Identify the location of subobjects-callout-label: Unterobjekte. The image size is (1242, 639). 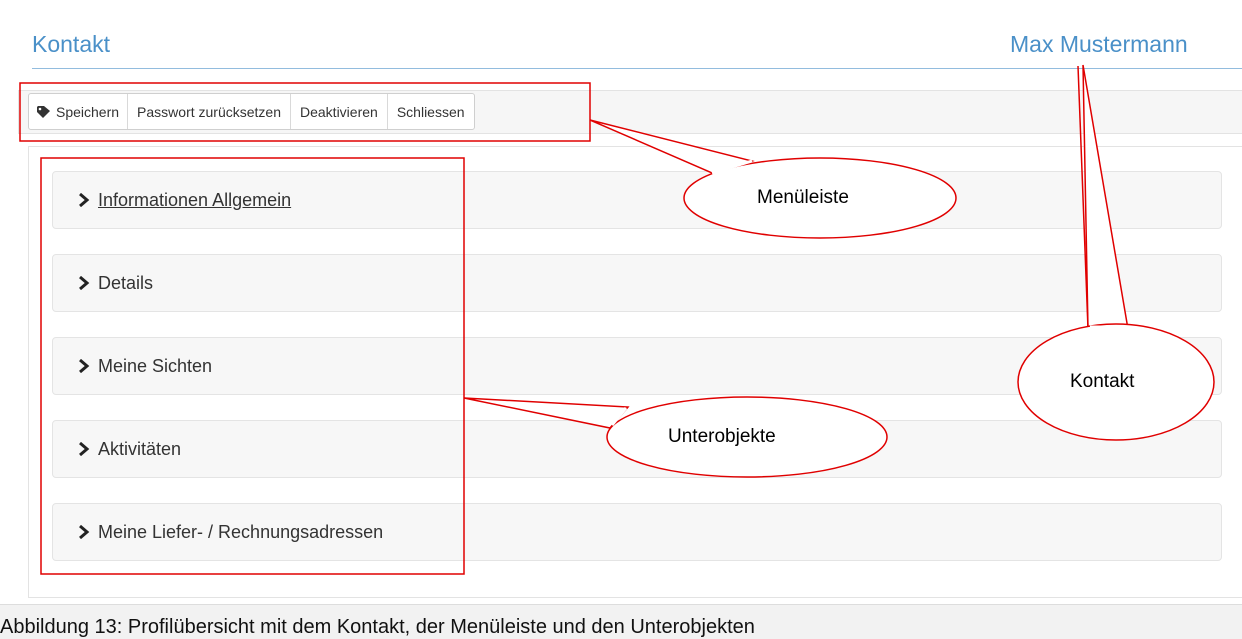
(722, 436).